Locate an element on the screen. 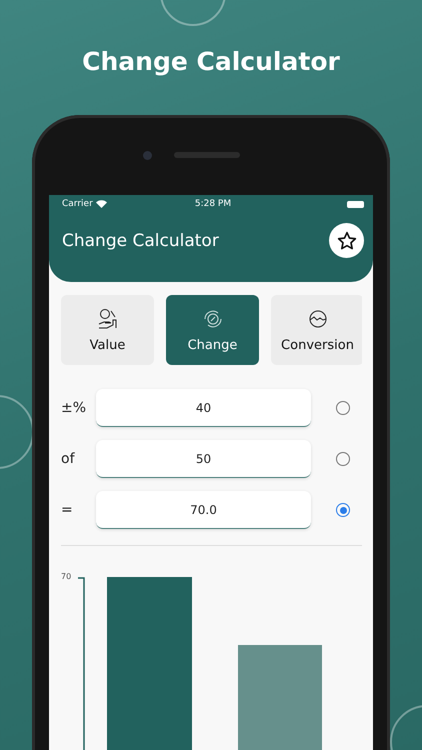  percent-cycle-icon is located at coordinates (213, 319).